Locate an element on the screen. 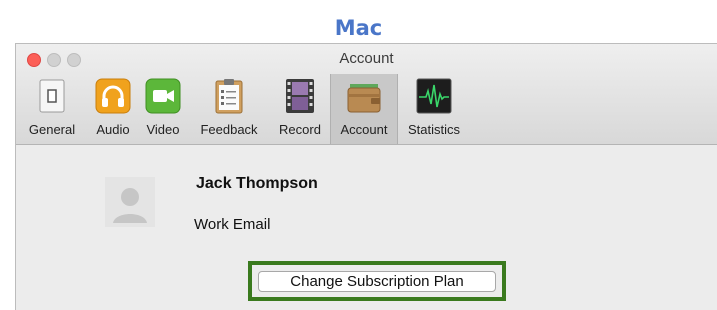 This screenshot has width=717, height=310. video-camera-icon is located at coordinates (163, 96).